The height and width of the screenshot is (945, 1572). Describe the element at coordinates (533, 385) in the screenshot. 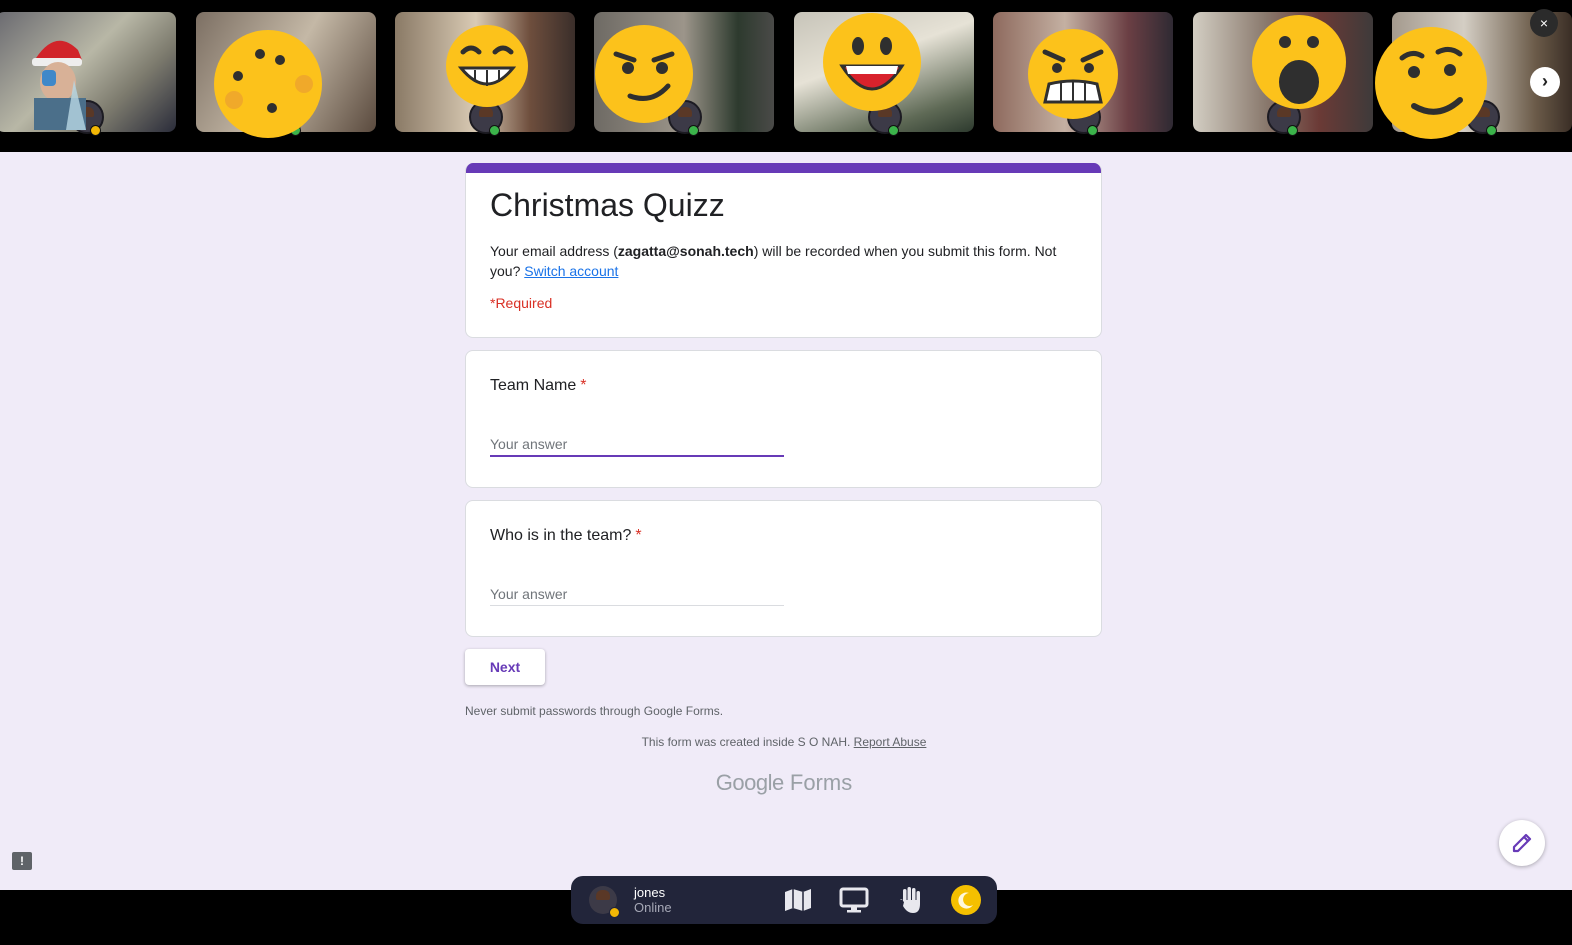

I see `question-label: Team Name` at that location.